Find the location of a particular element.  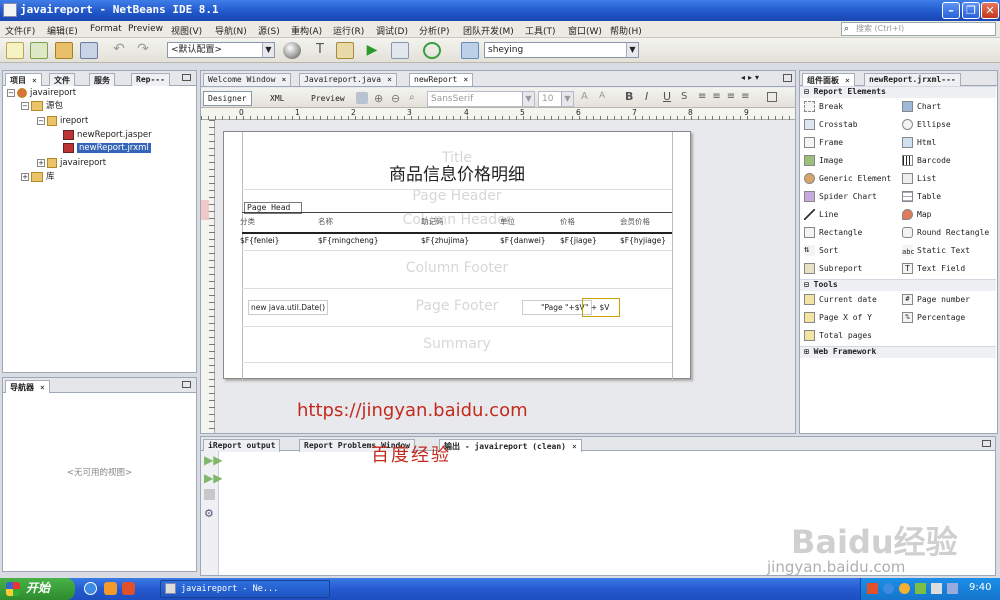

zoom-in-icon: ⊕ is located at coordinates (378, 98).